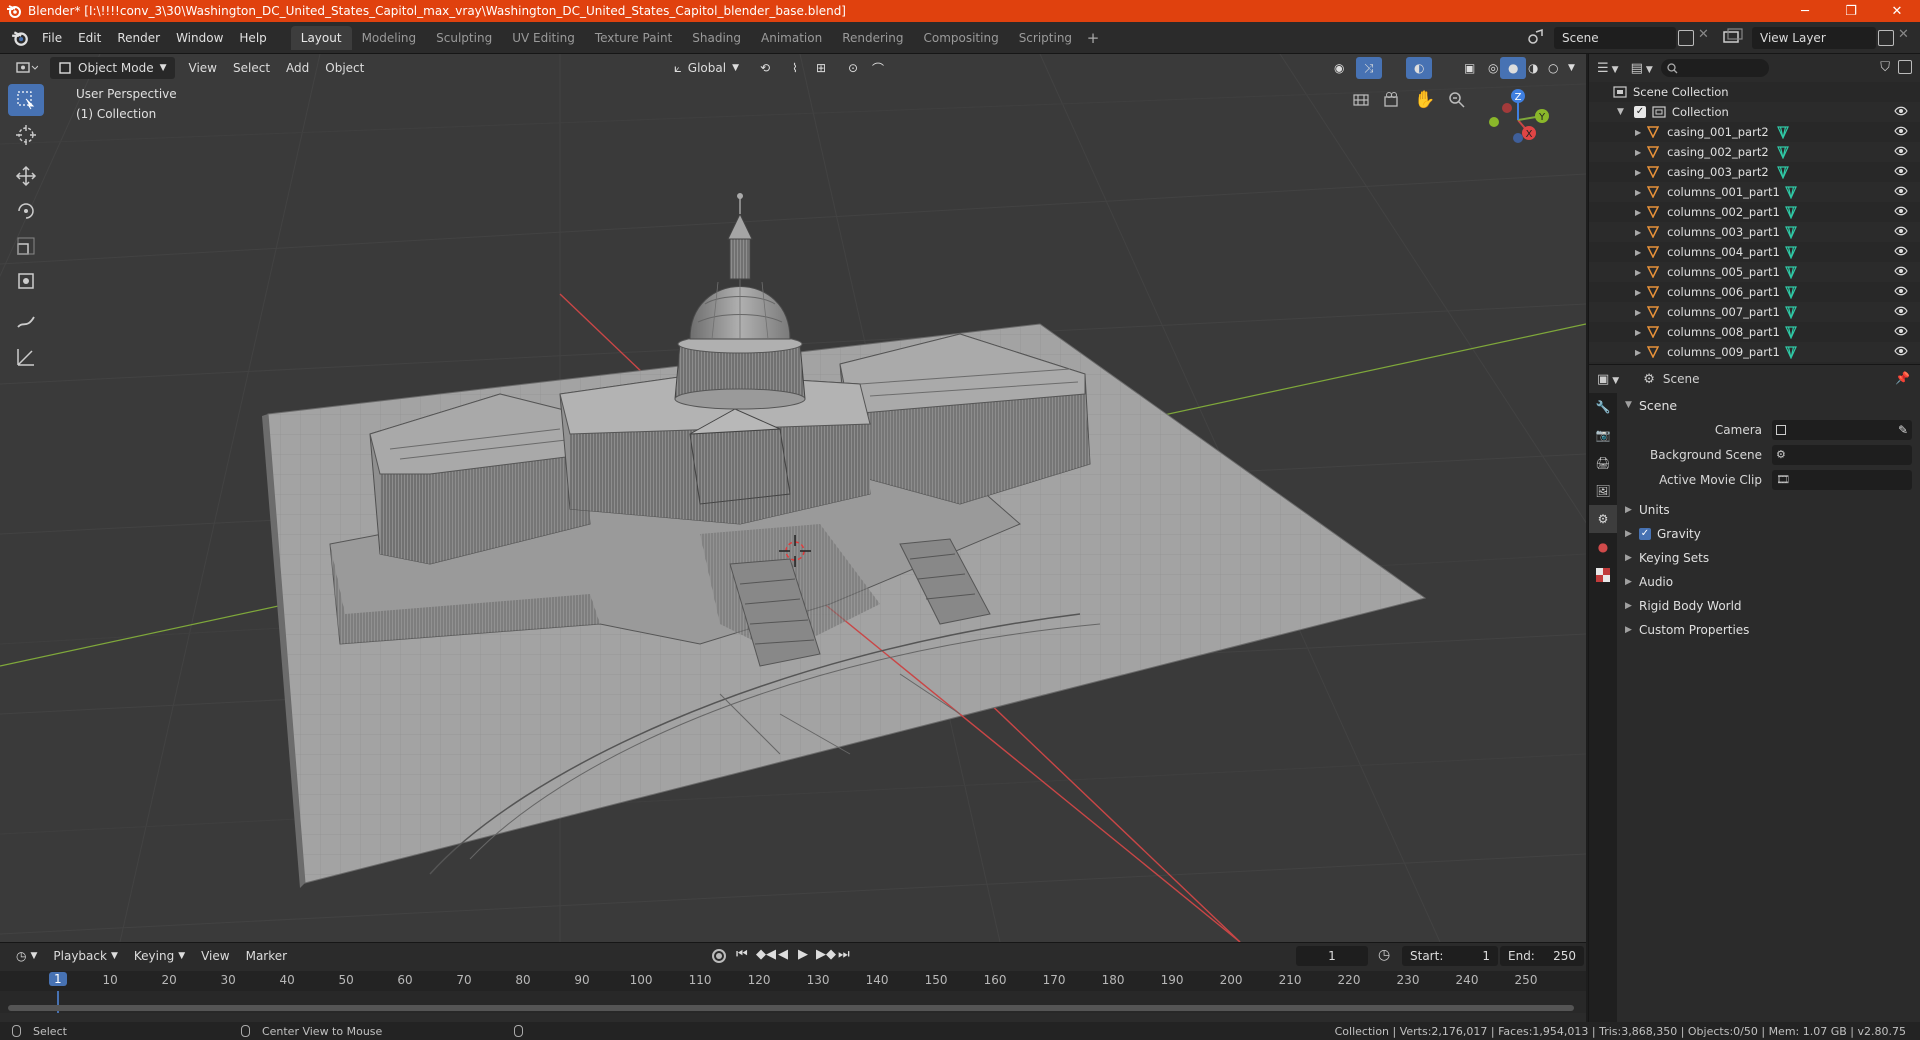 The width and height of the screenshot is (1920, 1040). Describe the element at coordinates (26, 281) in the screenshot. I see `transform-tool` at that location.